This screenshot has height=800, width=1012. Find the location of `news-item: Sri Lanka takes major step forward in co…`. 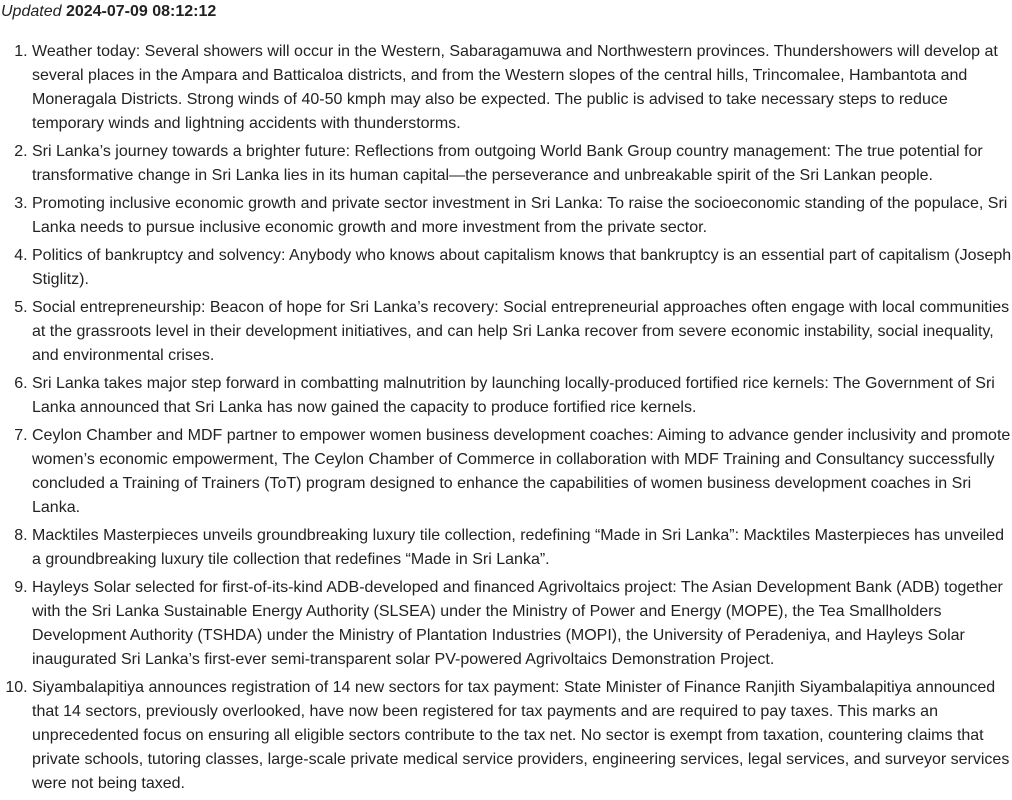

news-item: Sri Lanka takes major step forward in co… is located at coordinates (522, 396).